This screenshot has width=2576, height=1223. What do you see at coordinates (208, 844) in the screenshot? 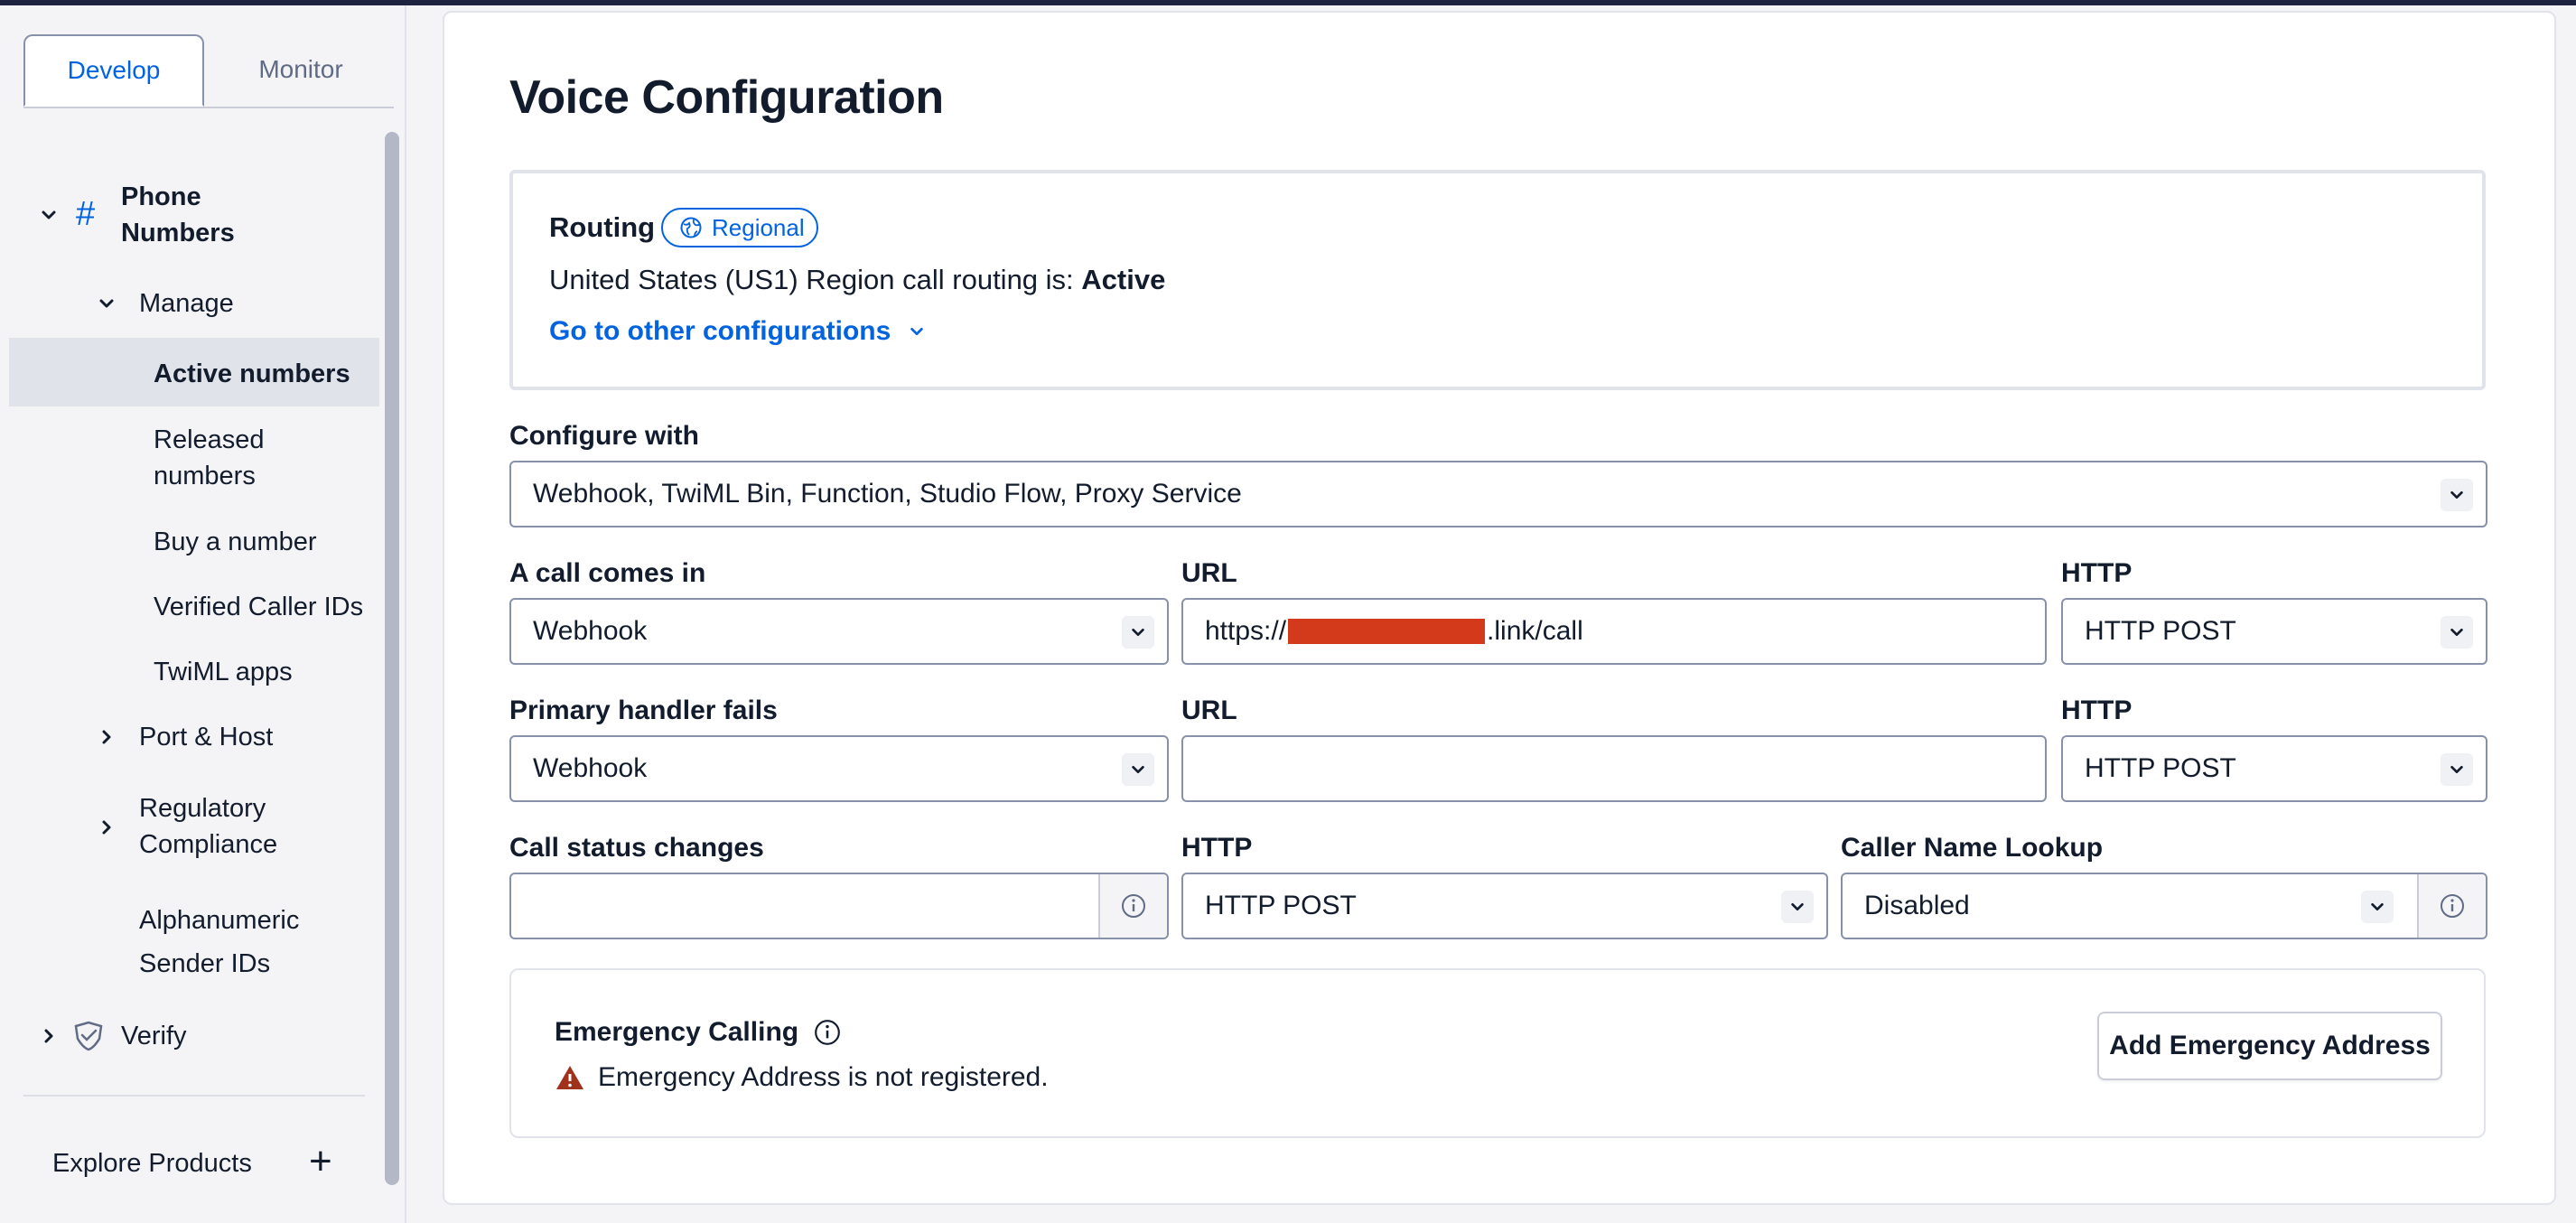
I see `sidebar-item-label: Compliance` at bounding box center [208, 844].